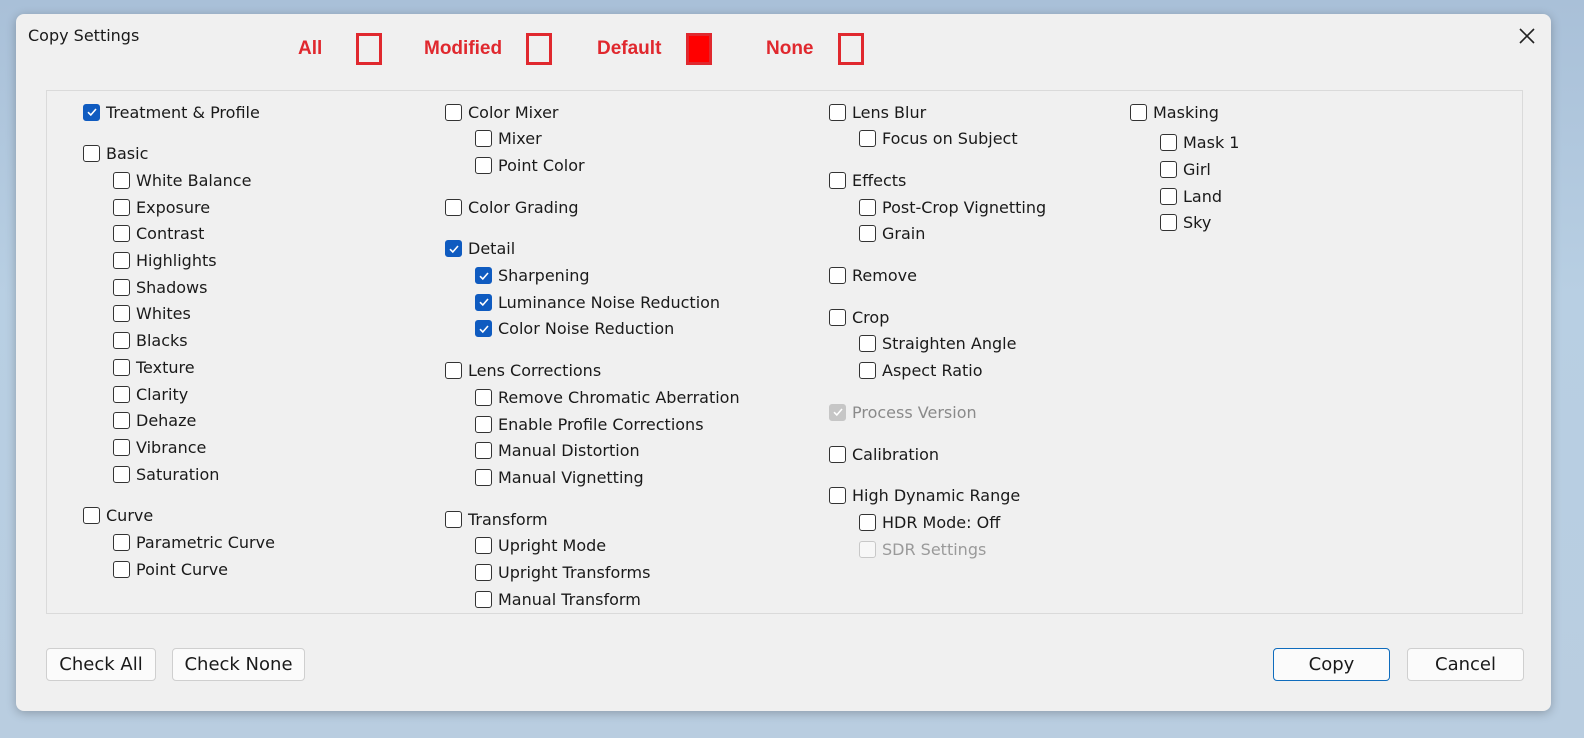 This screenshot has height=738, width=1584. Describe the element at coordinates (557, 451) in the screenshot. I see `checkbox-manual-distortion: Manual Distortion` at that location.